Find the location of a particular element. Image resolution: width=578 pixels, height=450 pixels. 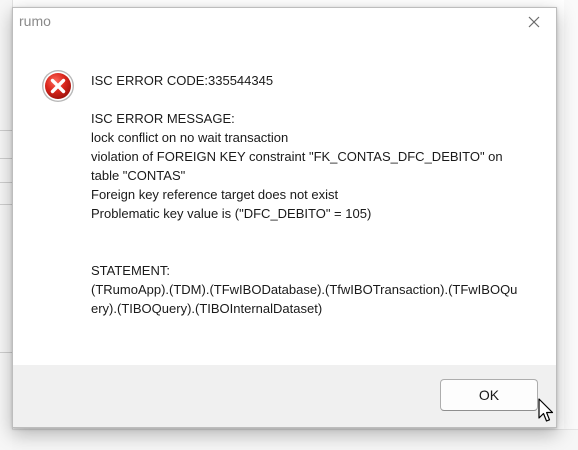

dialog-title: rumo is located at coordinates (35, 21).